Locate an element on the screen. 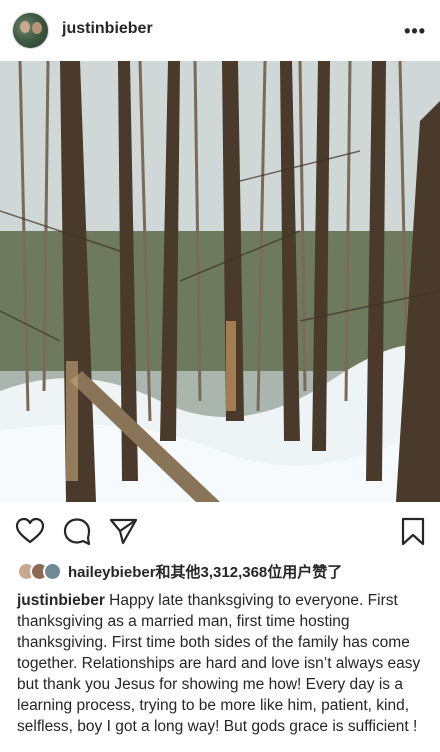  post-actions-bar is located at coordinates (220, 529).